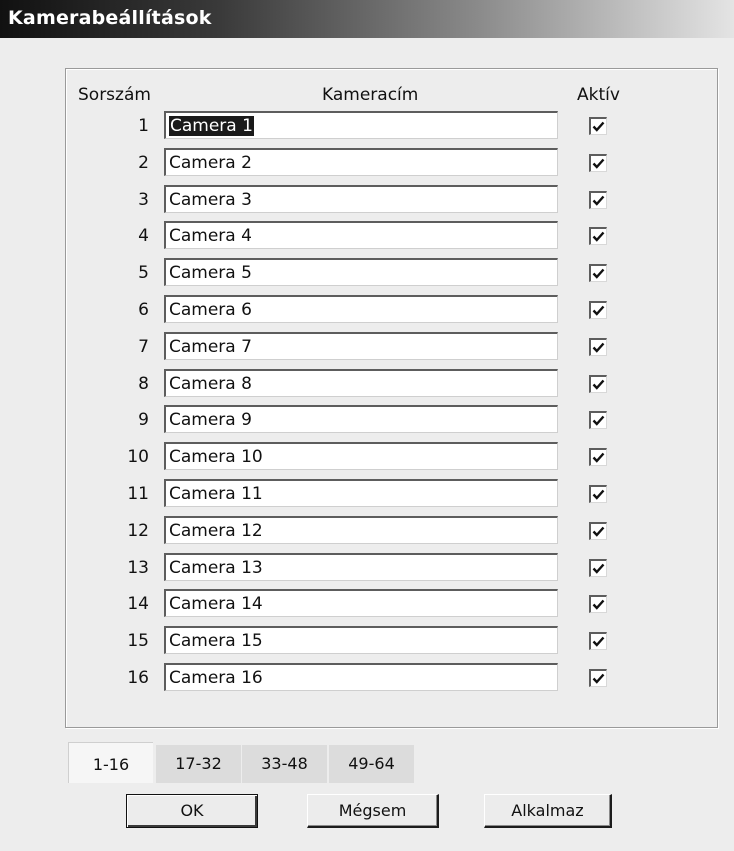 The image size is (734, 851). What do you see at coordinates (548, 811) in the screenshot?
I see `apply-button: Alkalmaz` at bounding box center [548, 811].